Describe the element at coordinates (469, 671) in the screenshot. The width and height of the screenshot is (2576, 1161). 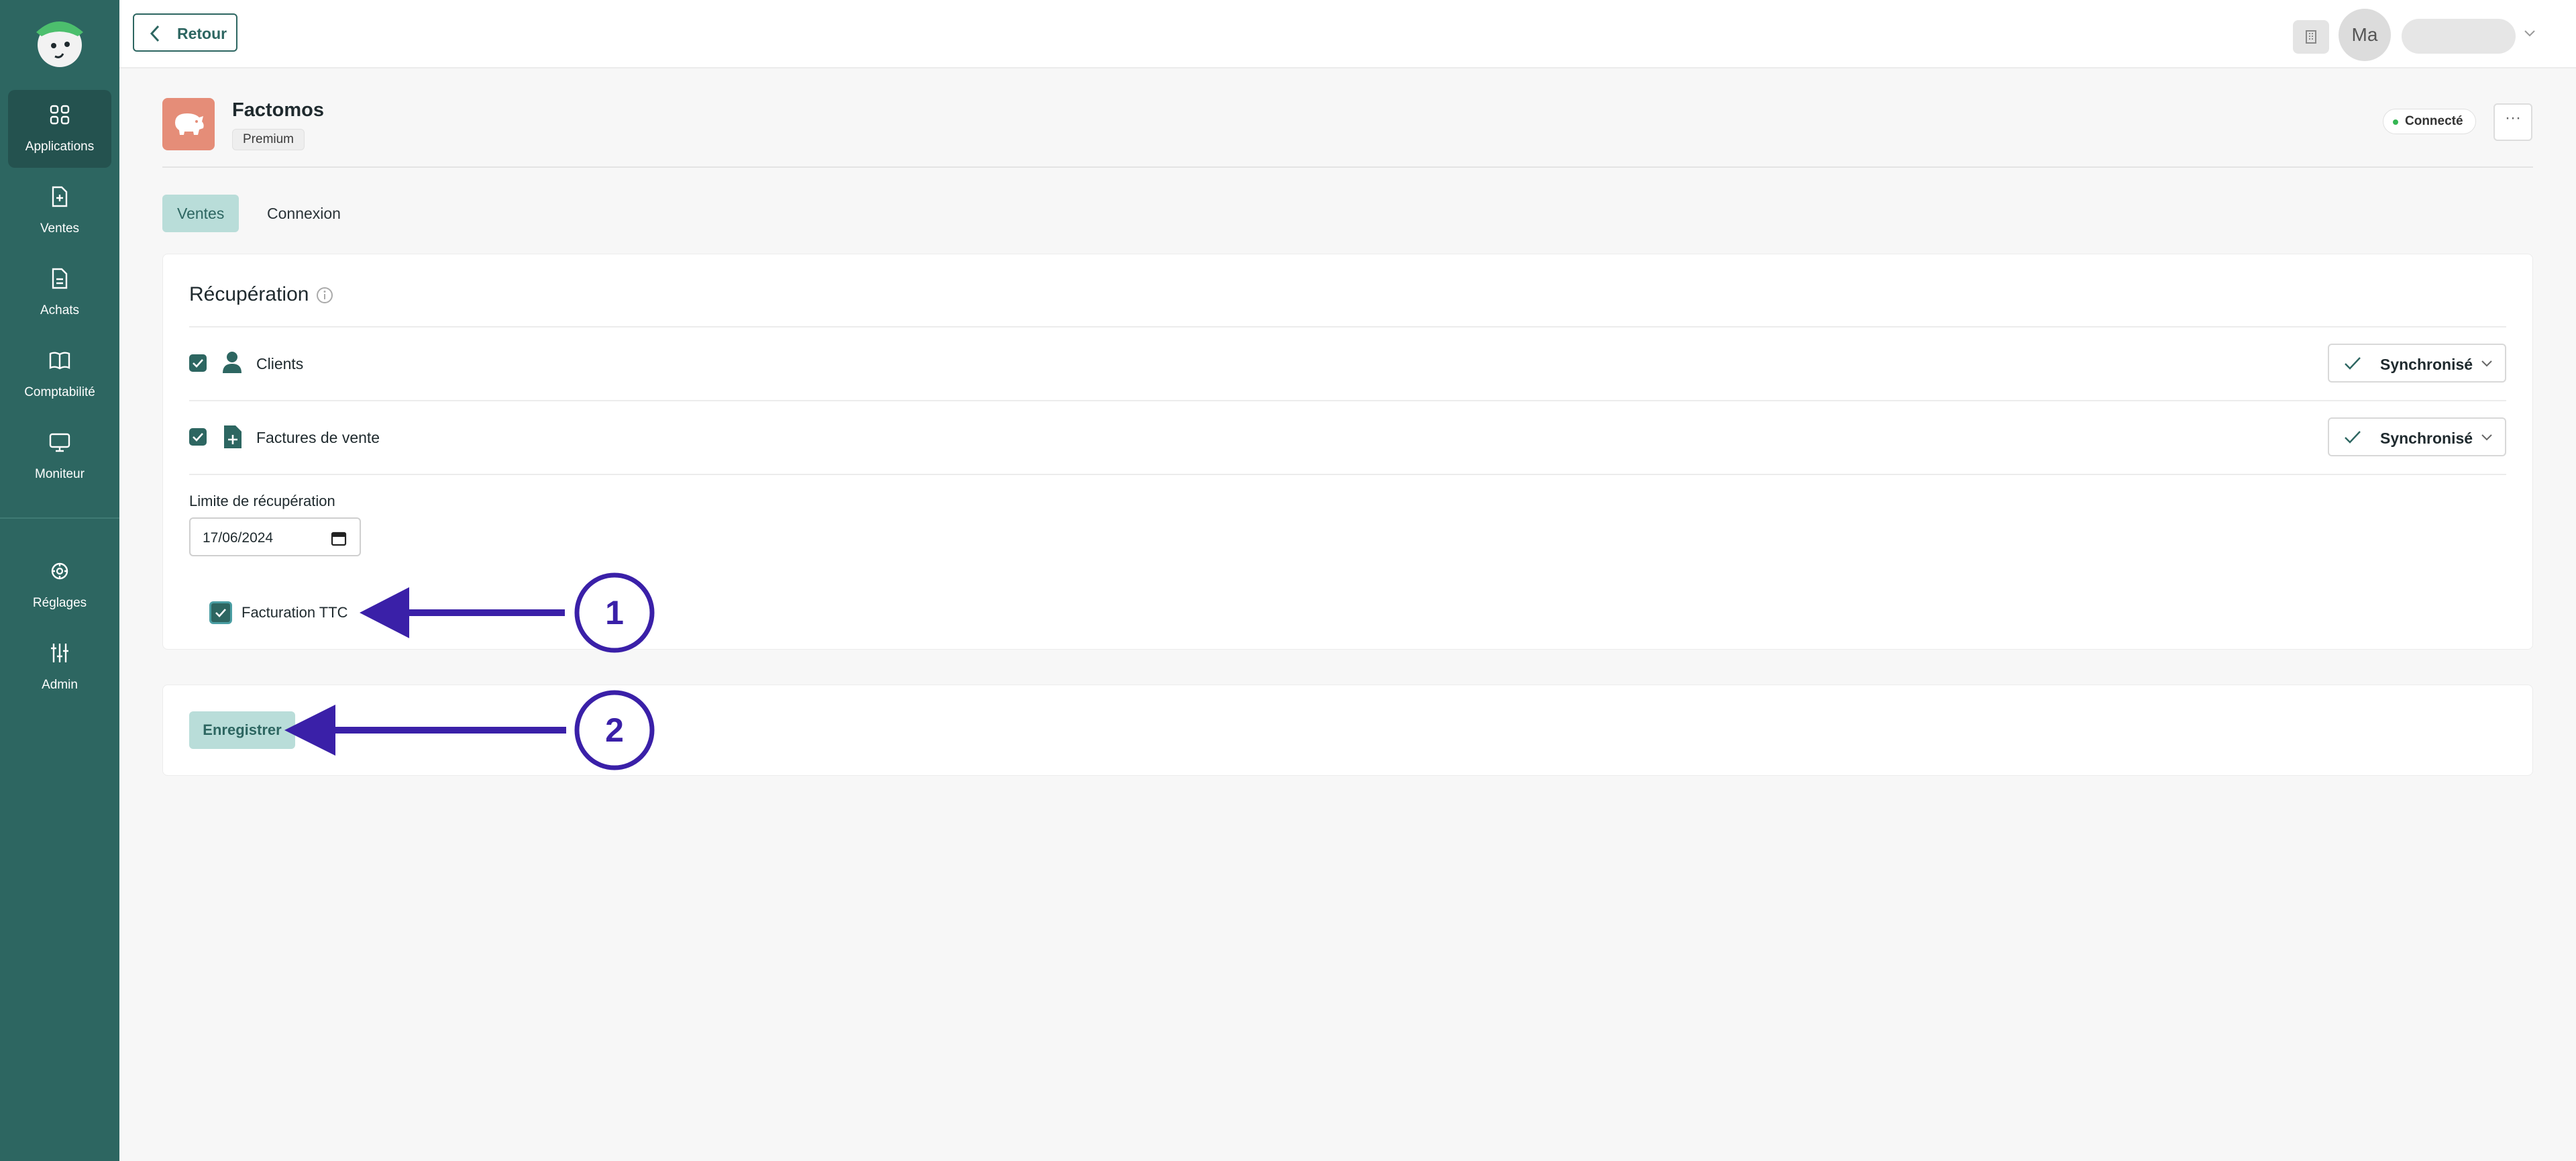
I see `tutorial-annotations: 1 2` at that location.